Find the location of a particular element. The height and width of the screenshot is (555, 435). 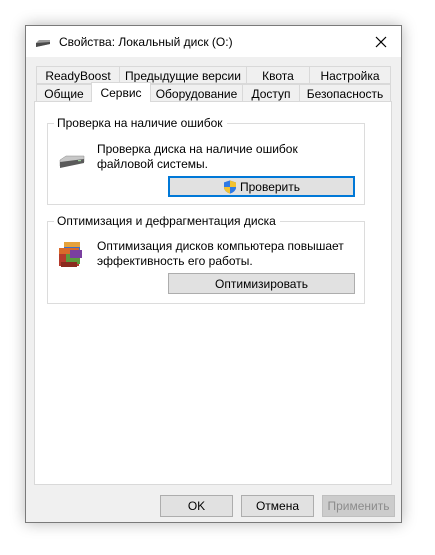

tab-sharing: Доступ is located at coordinates (271, 93).